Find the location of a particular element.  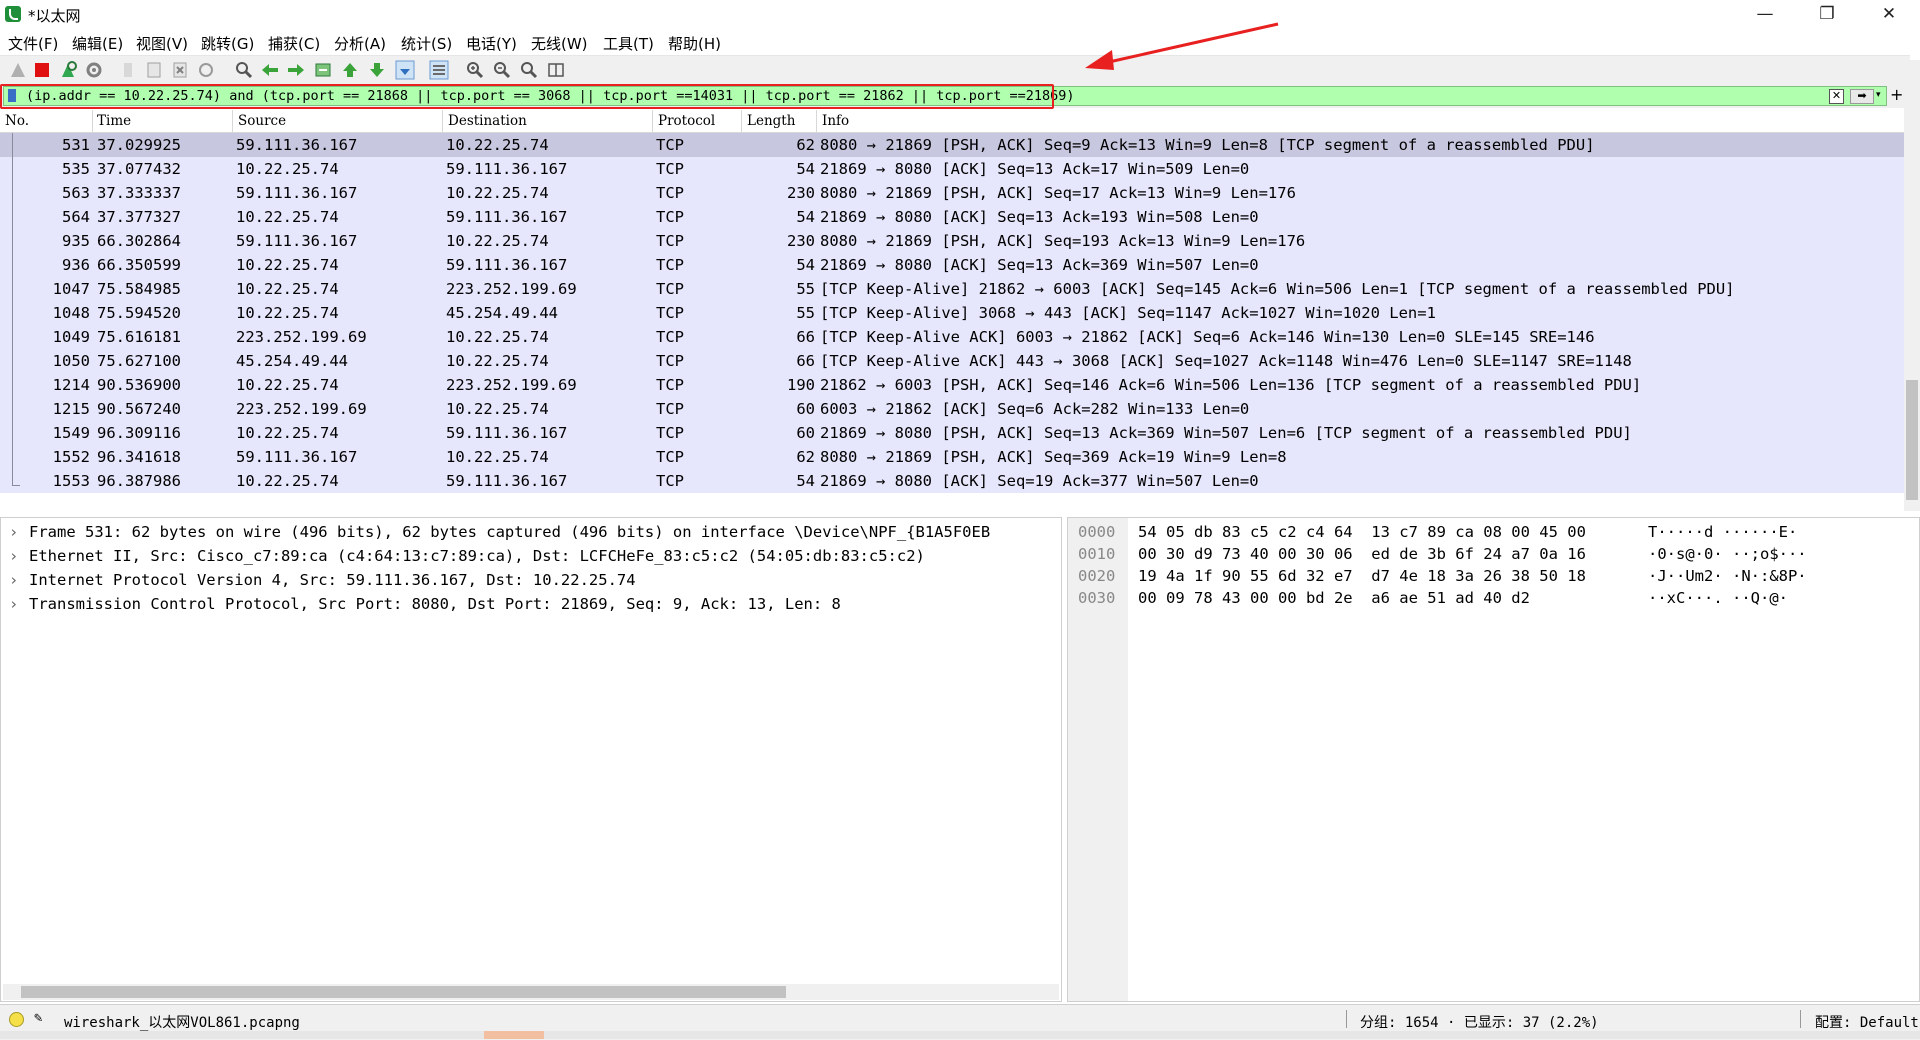

cell-source: 10.22.25.74 is located at coordinates (287, 433).